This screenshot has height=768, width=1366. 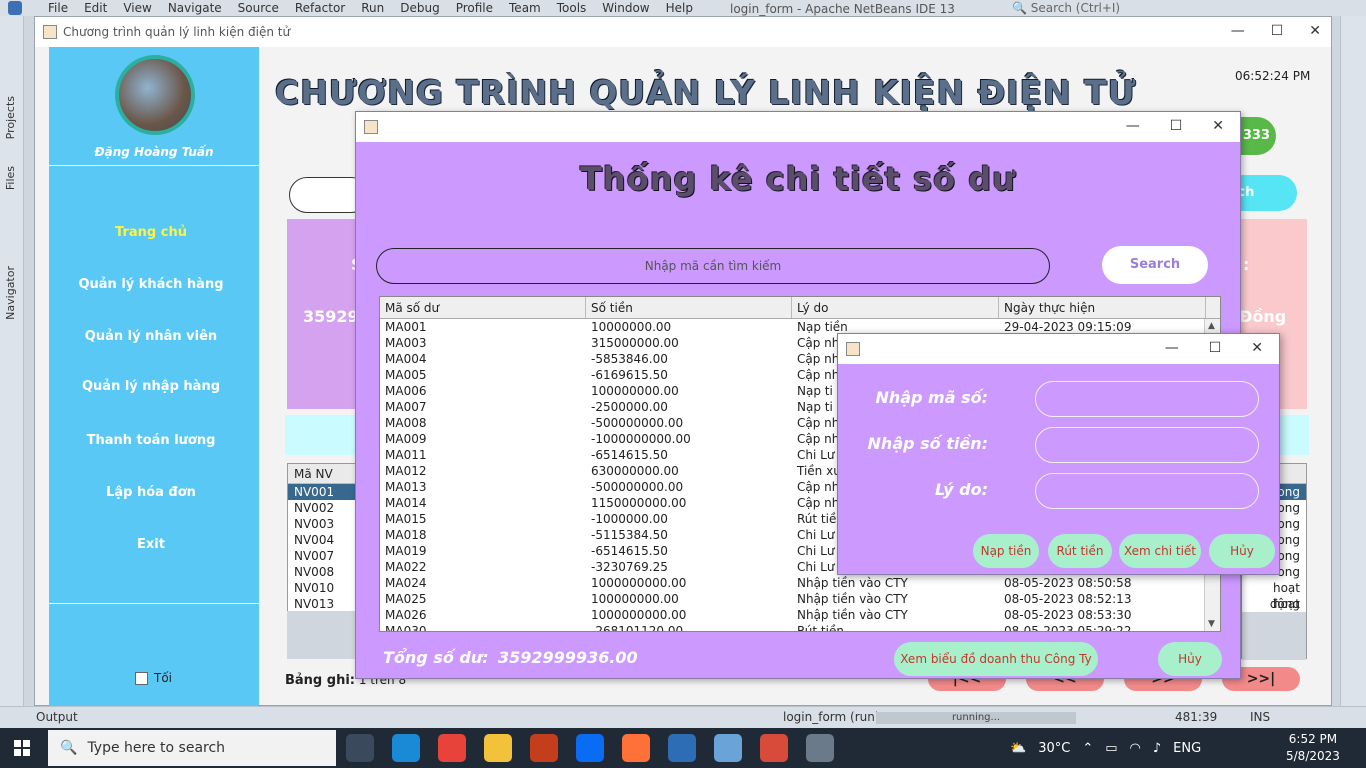 I want to click on amount-input, so click(x=1147, y=445).